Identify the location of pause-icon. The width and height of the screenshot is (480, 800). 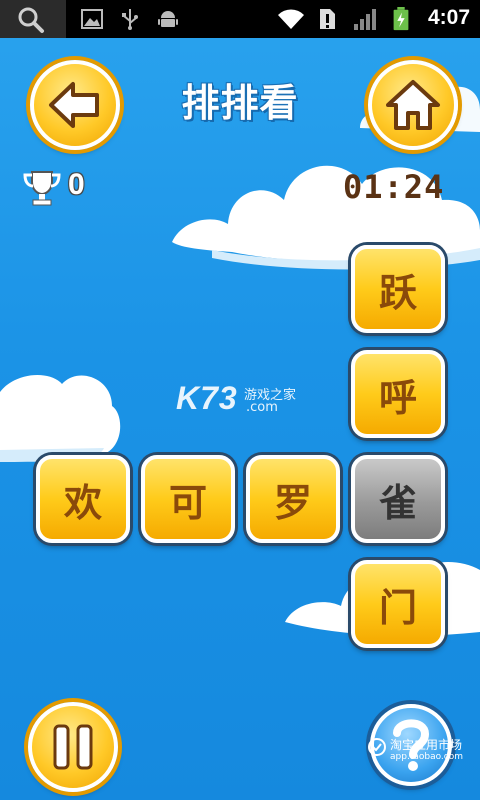
(73, 747).